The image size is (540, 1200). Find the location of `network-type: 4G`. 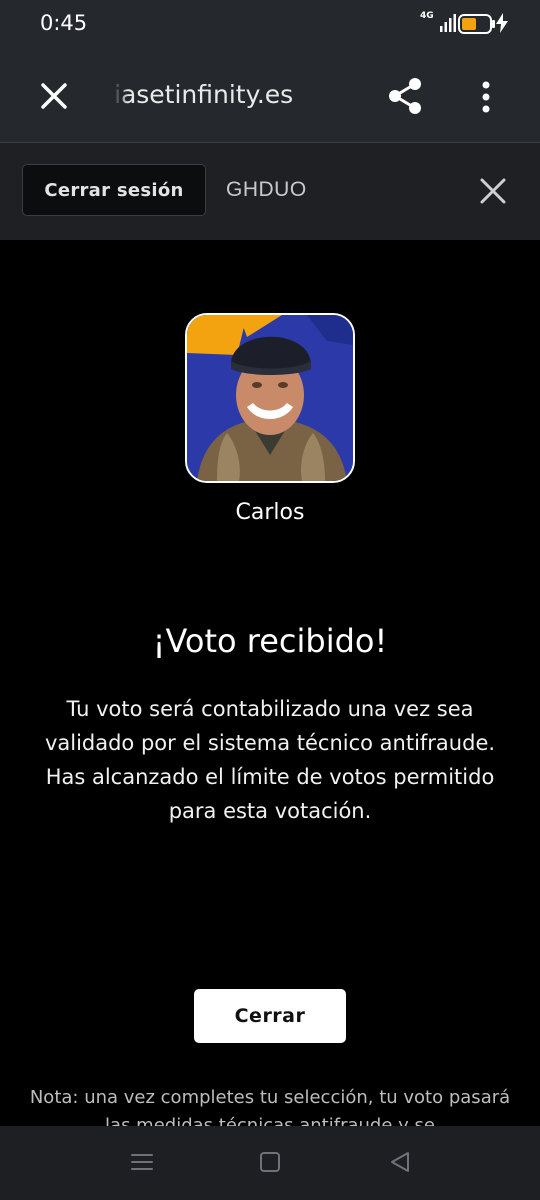

network-type: 4G is located at coordinates (427, 16).